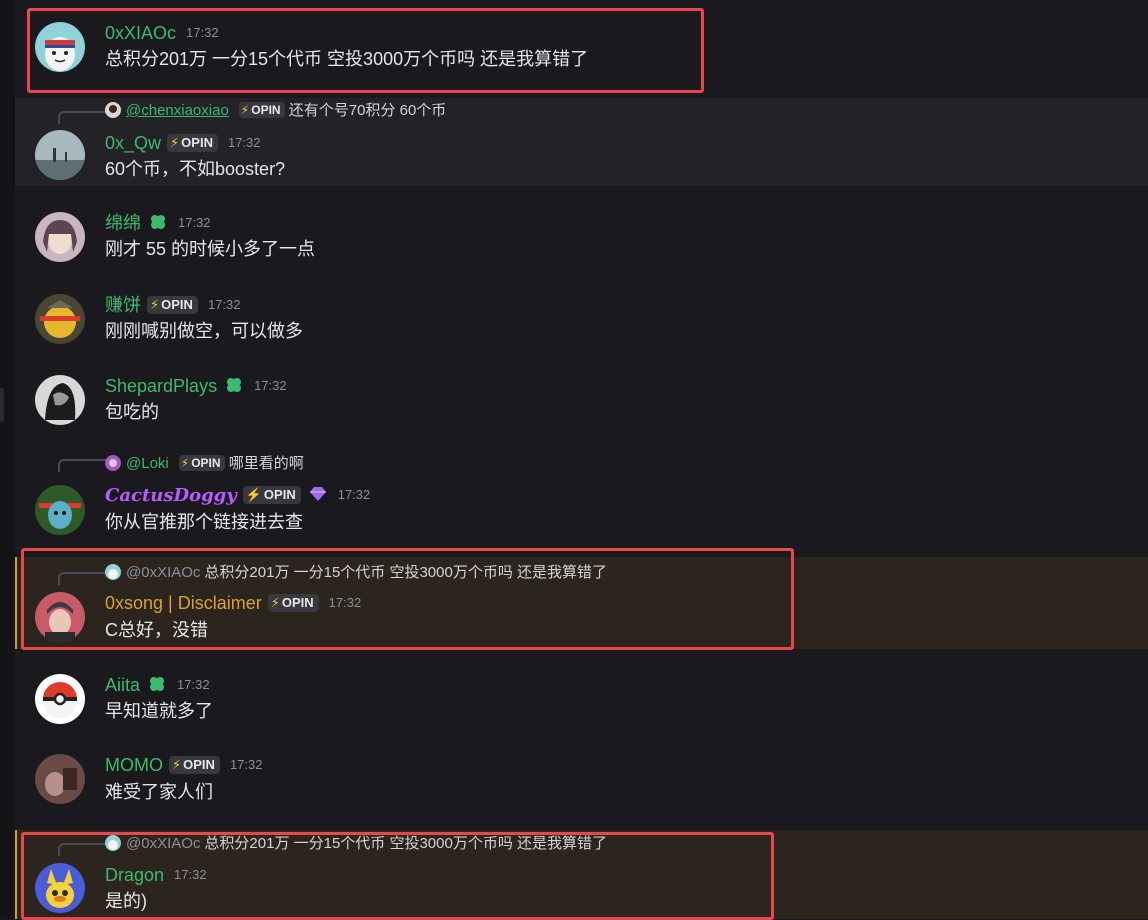 The width and height of the screenshot is (1148, 920). What do you see at coordinates (159, 792) in the screenshot?
I see `message-text: 难受了家人们` at bounding box center [159, 792].